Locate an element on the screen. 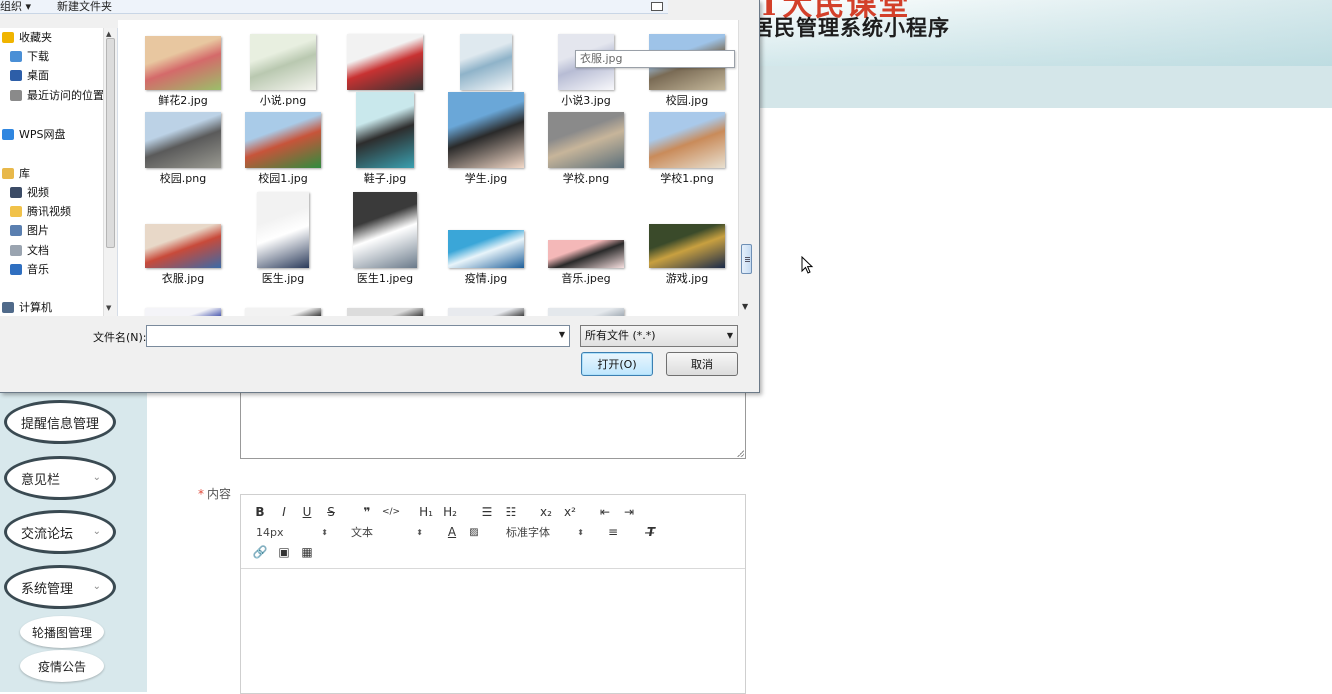 Image resolution: width=1332 pixels, height=694 pixels. clear-format-icon: T̶ is located at coordinates (651, 532).